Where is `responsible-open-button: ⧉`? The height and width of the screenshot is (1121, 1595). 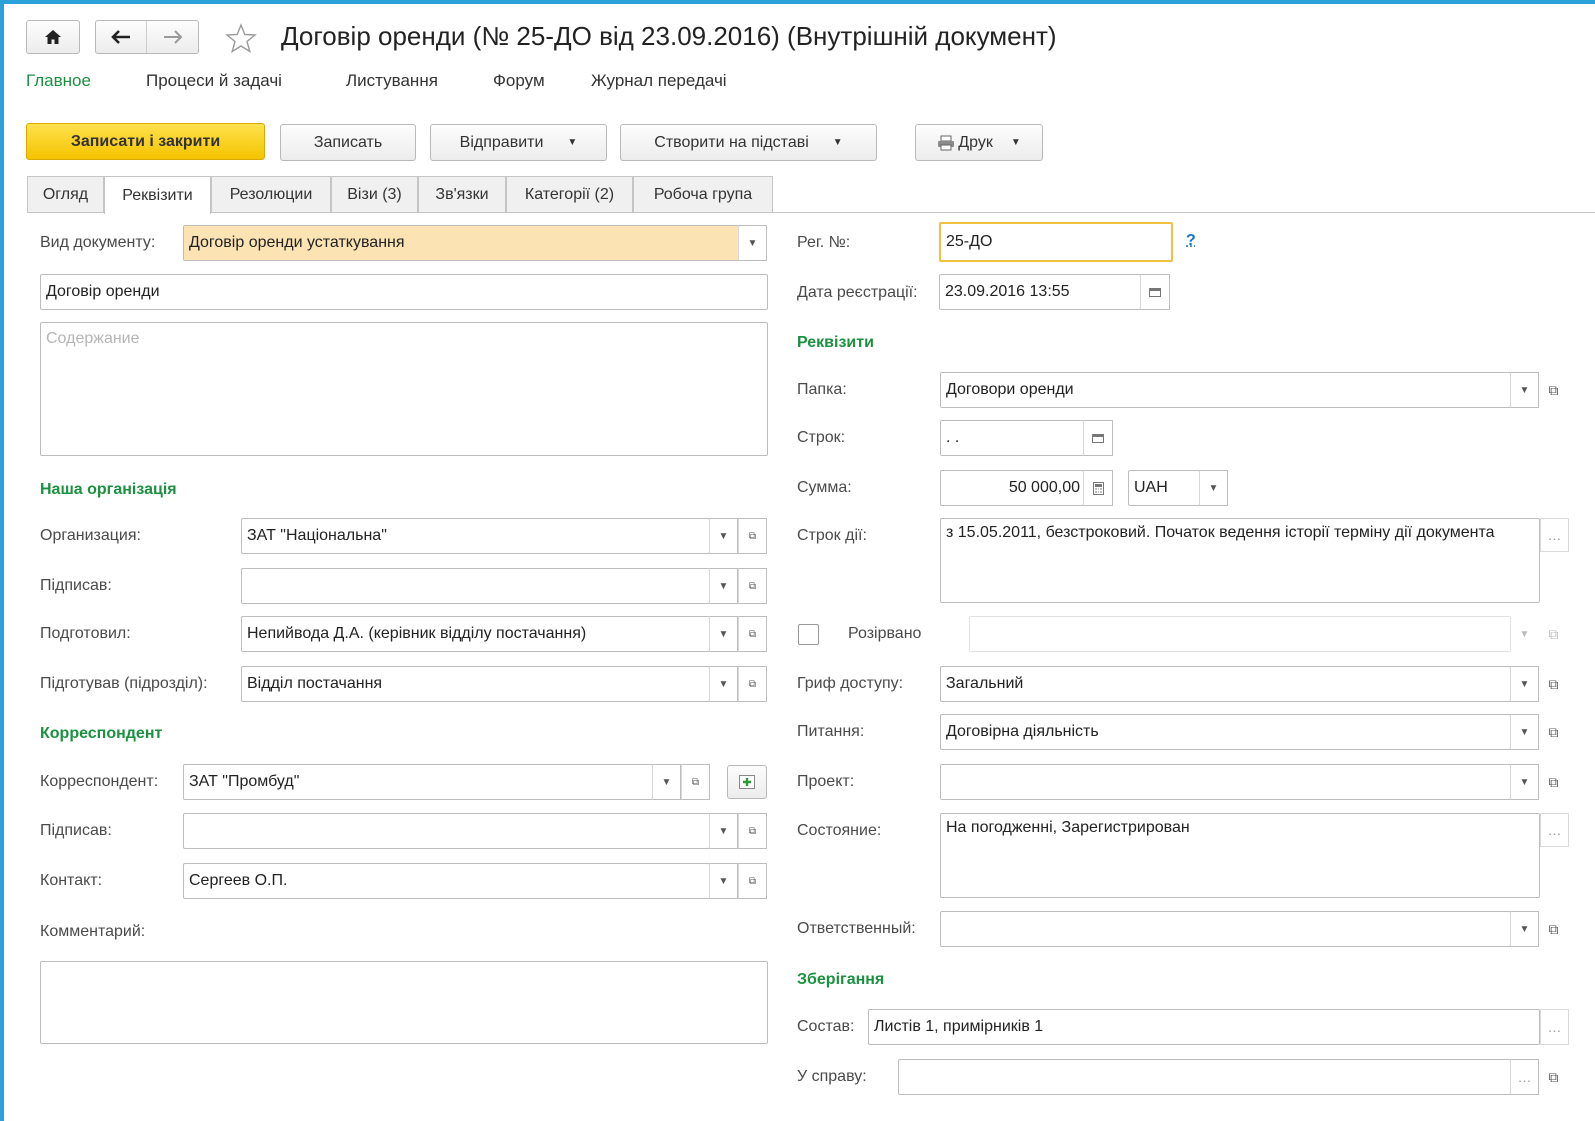
responsible-open-button: ⧉ is located at coordinates (1553, 929).